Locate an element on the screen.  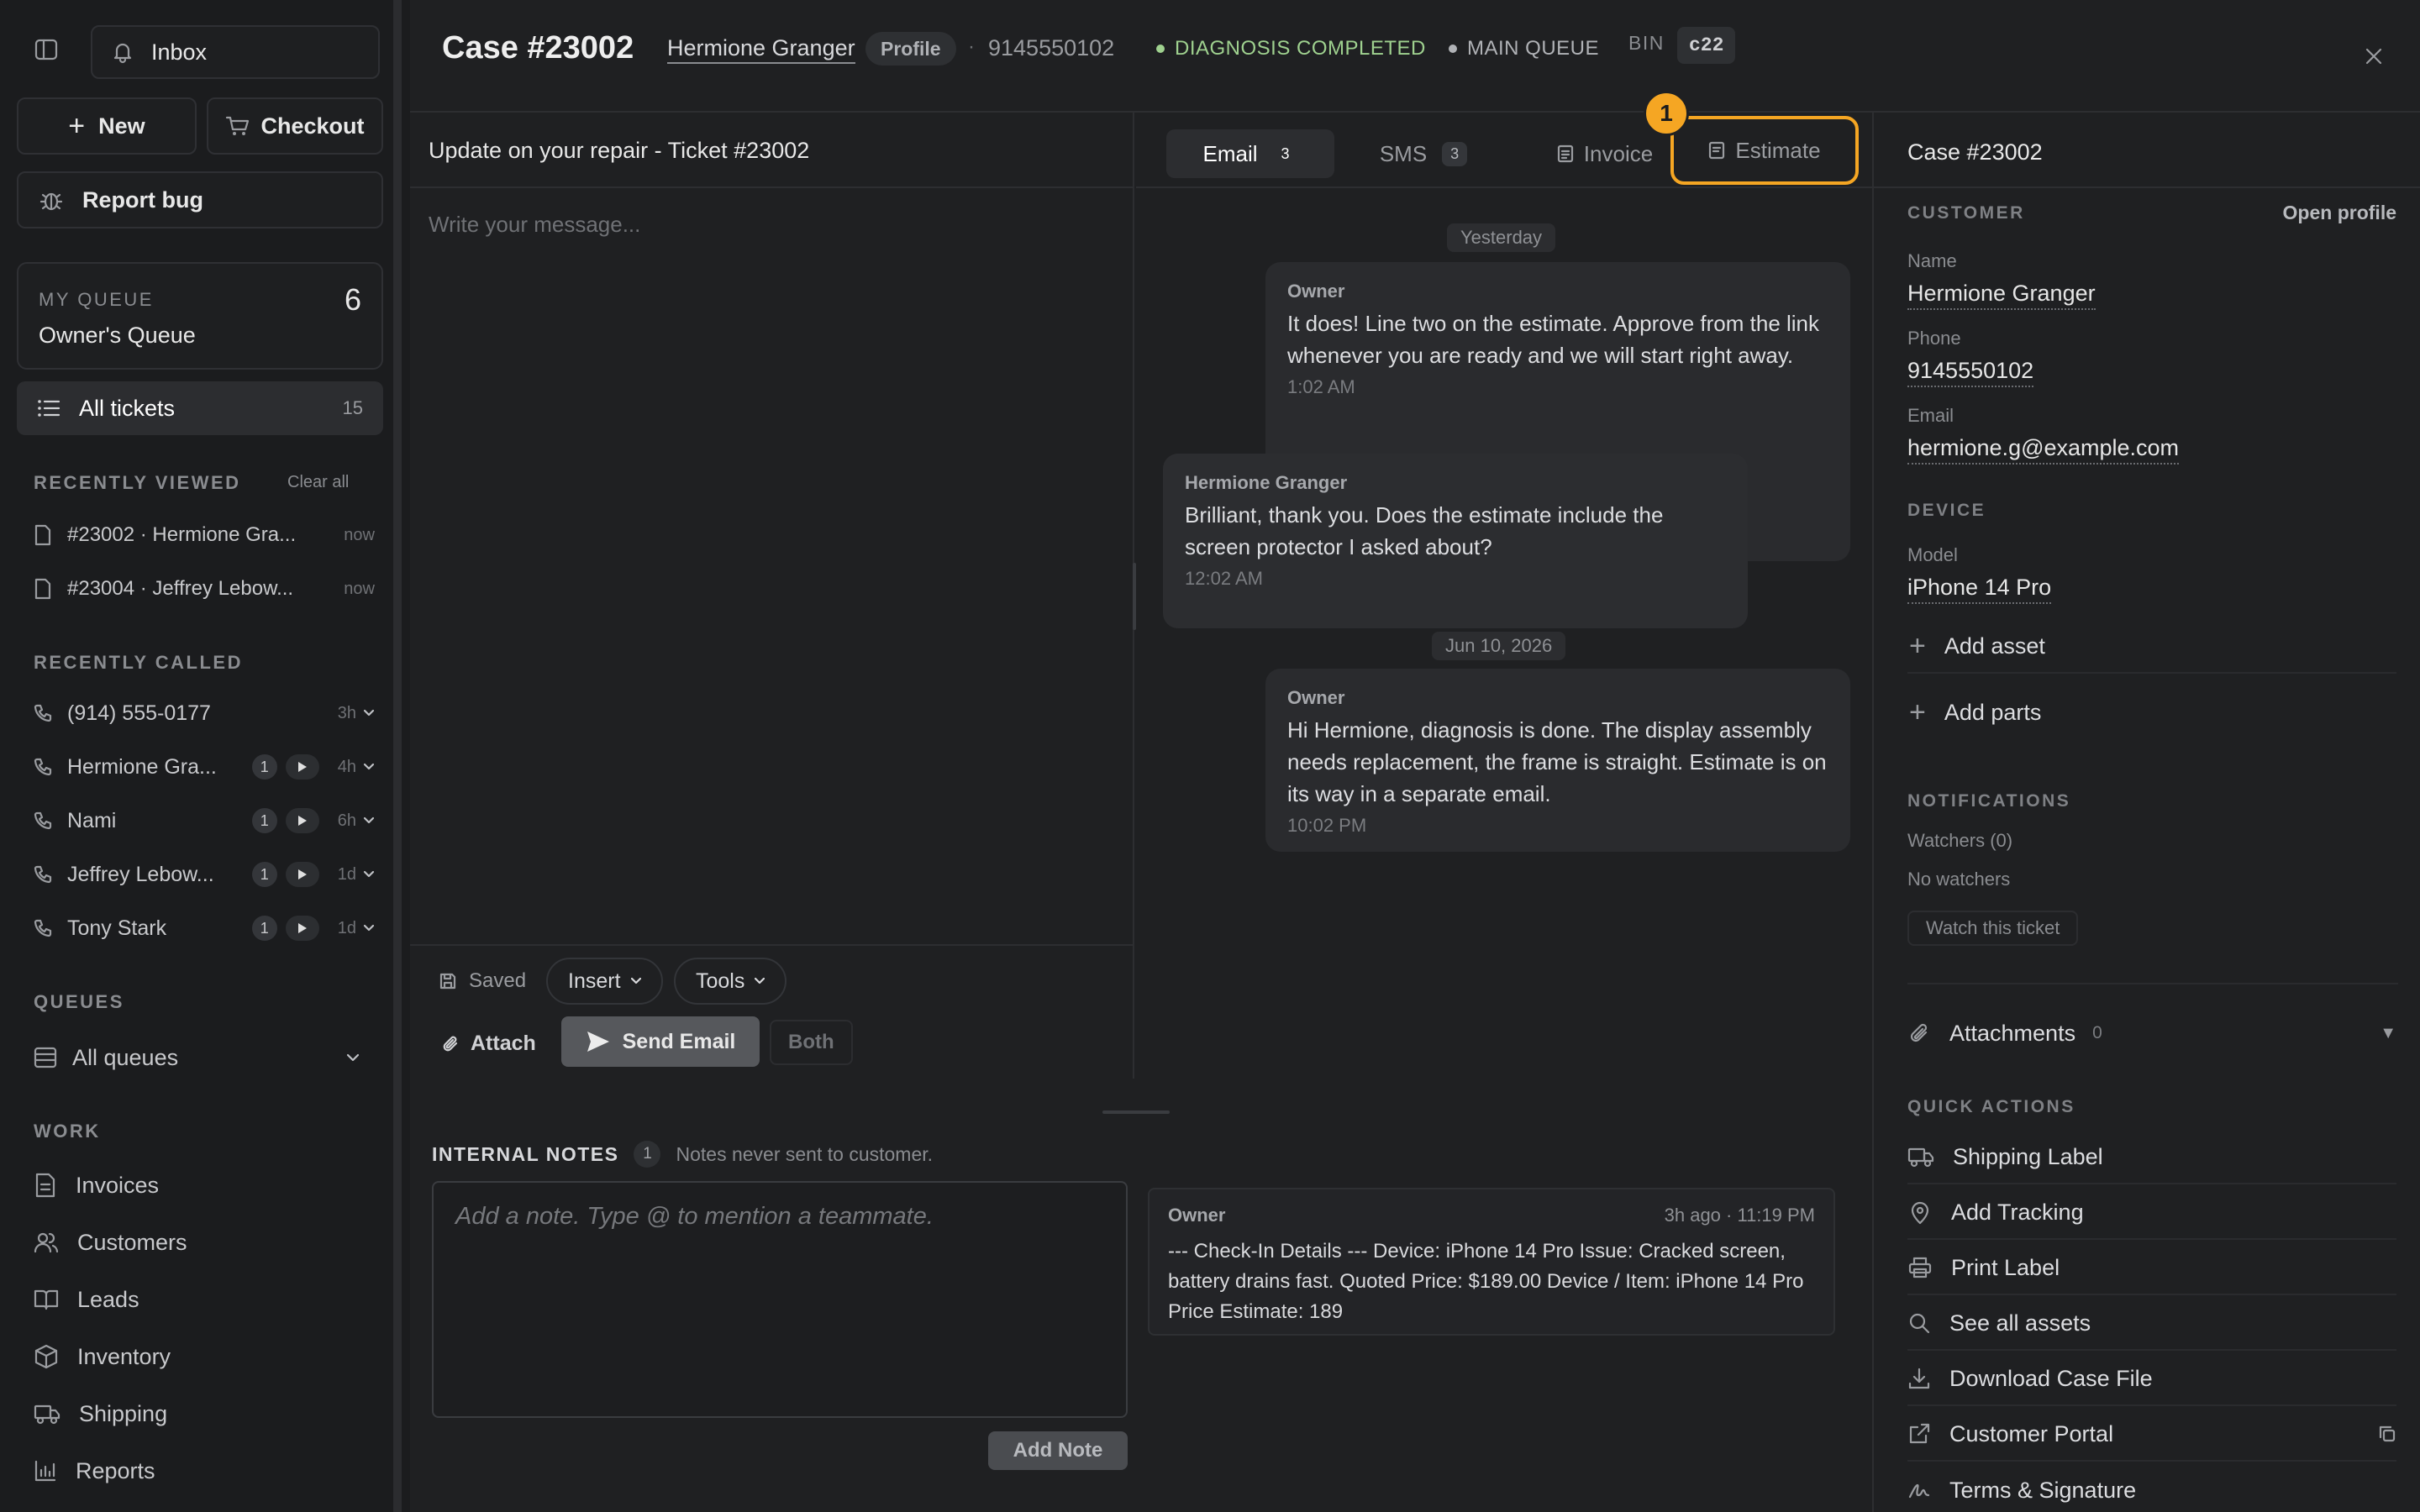
watch-ticket-button: Watch this ticket is located at coordinates (1993, 928).